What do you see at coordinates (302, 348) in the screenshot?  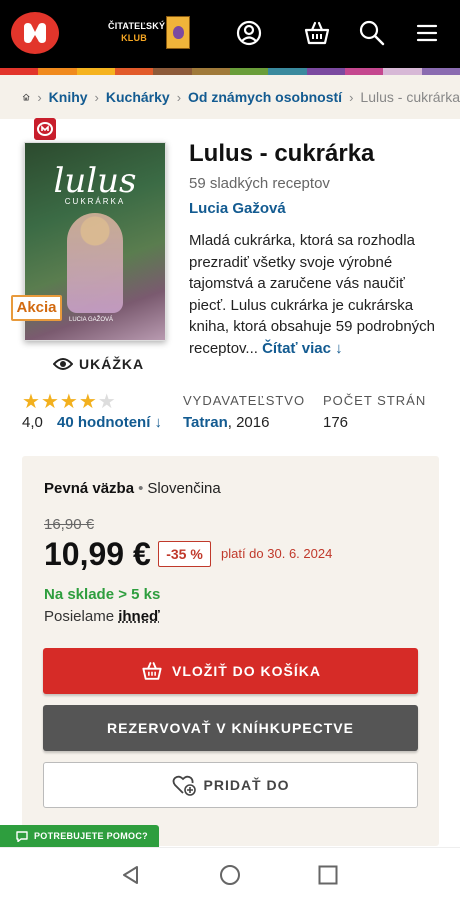 I see `read-more-link: Čítať viac ↓` at bounding box center [302, 348].